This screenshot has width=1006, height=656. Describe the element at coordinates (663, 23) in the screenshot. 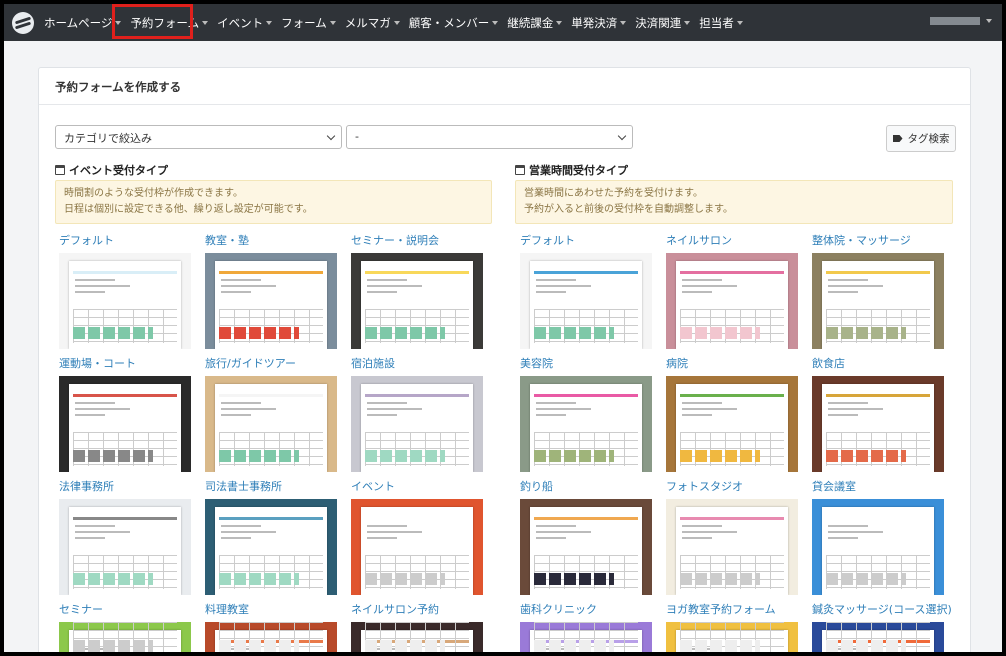

I see `nav-payment-related: 決済関連` at that location.